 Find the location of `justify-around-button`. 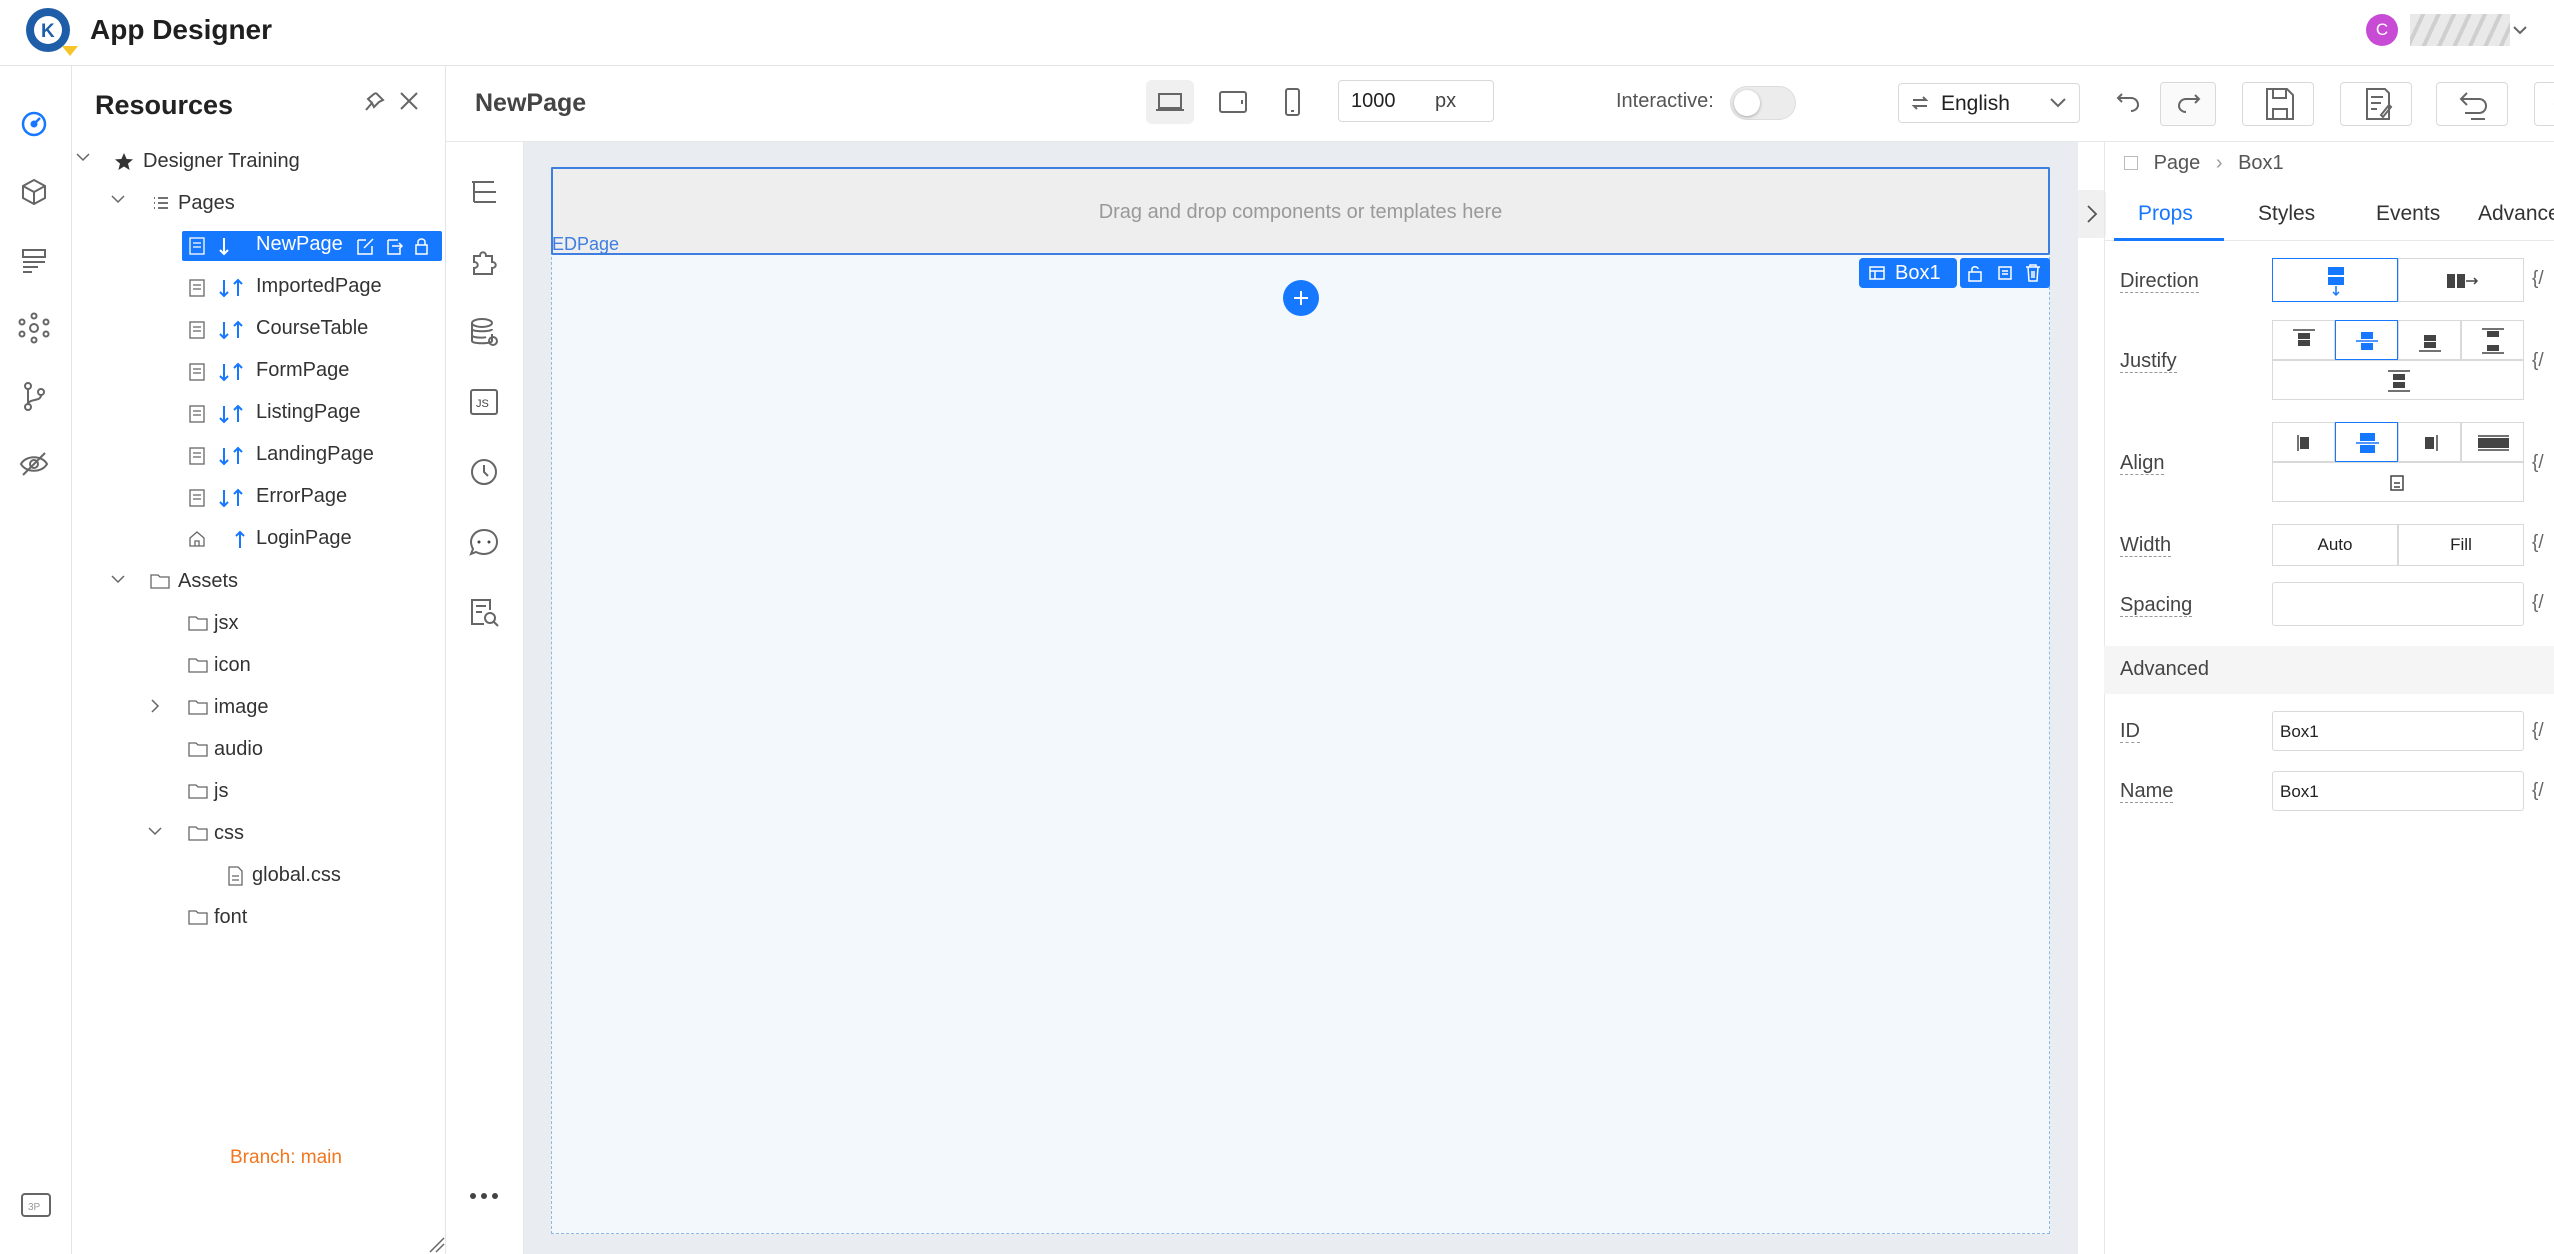

justify-around-button is located at coordinates (2398, 380).